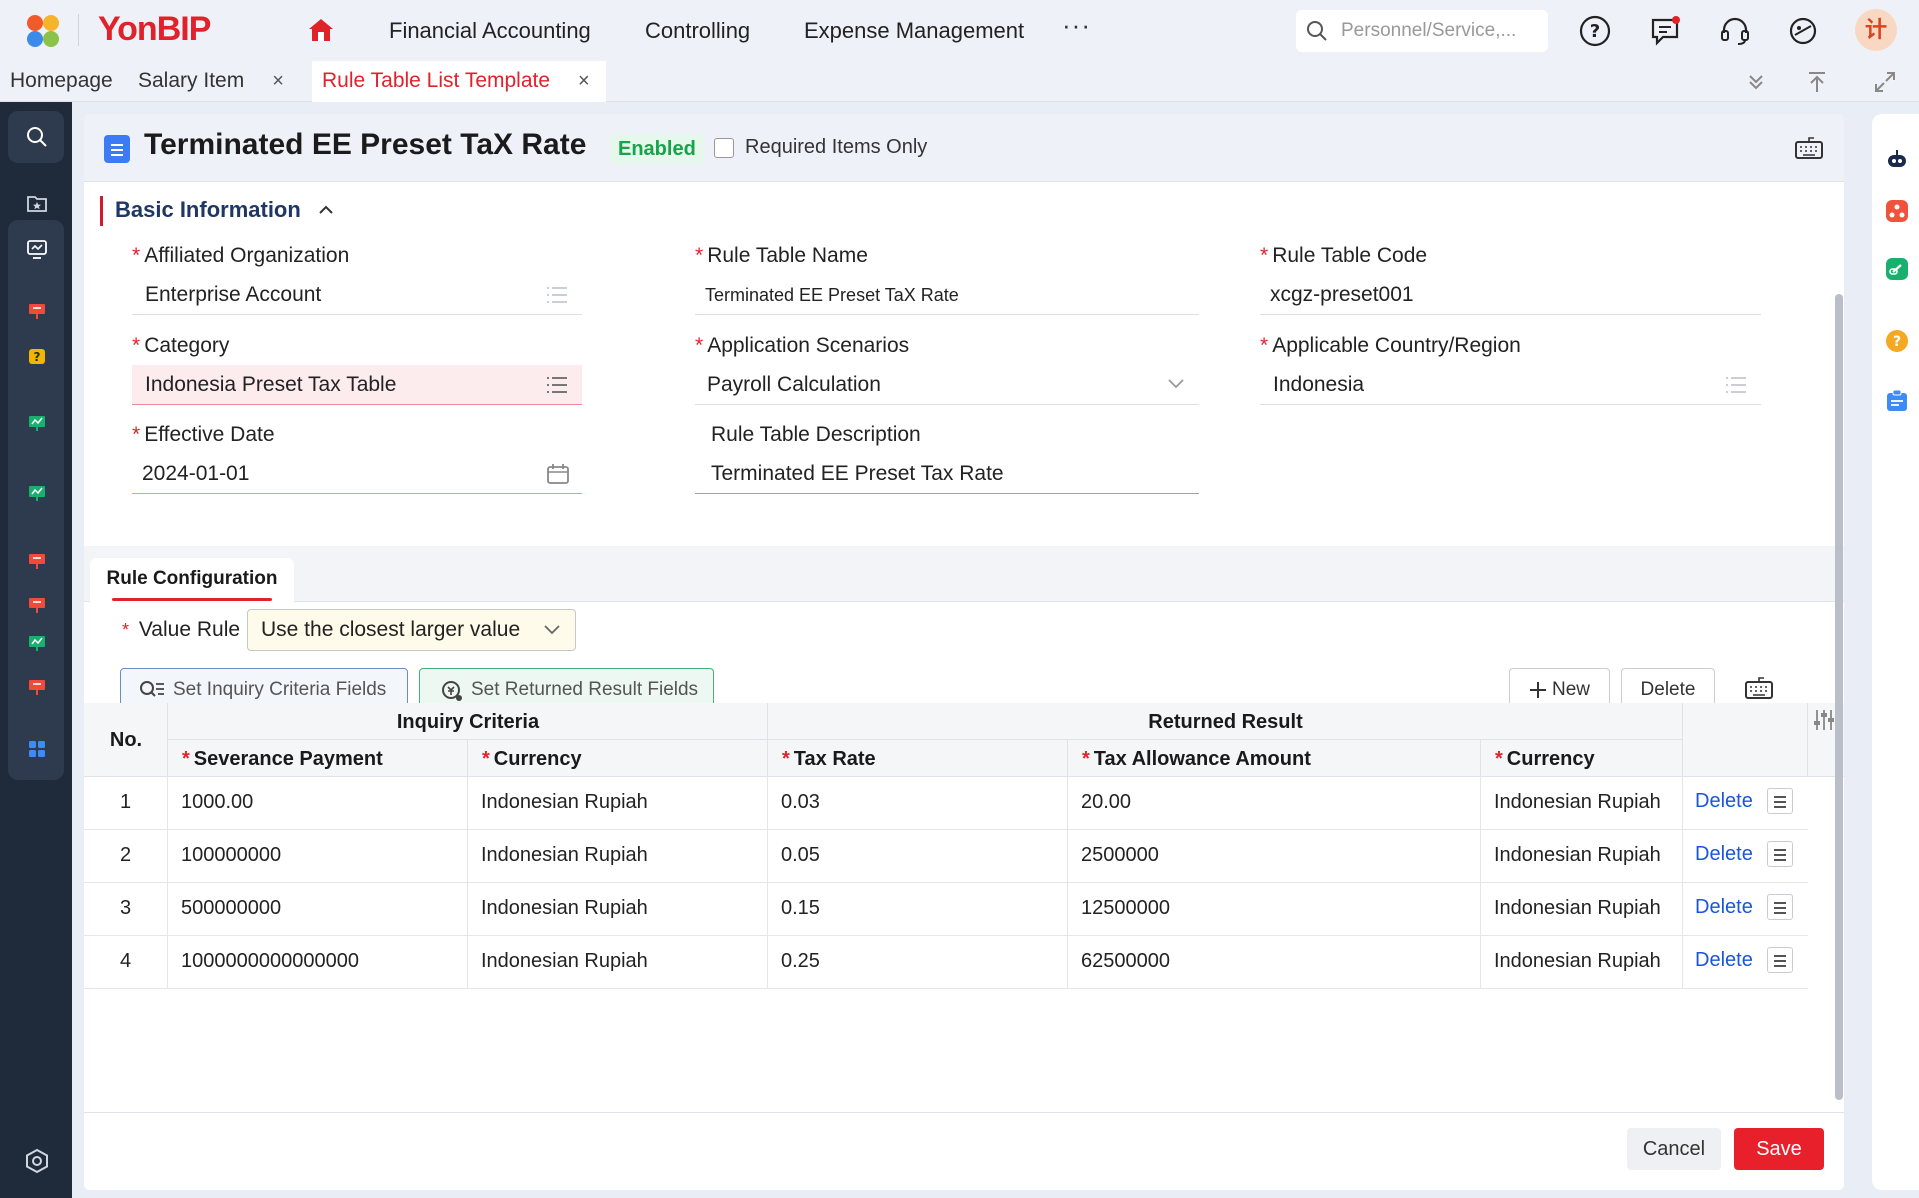 This screenshot has height=1198, width=1919. I want to click on link-icon, so click(1897, 269).